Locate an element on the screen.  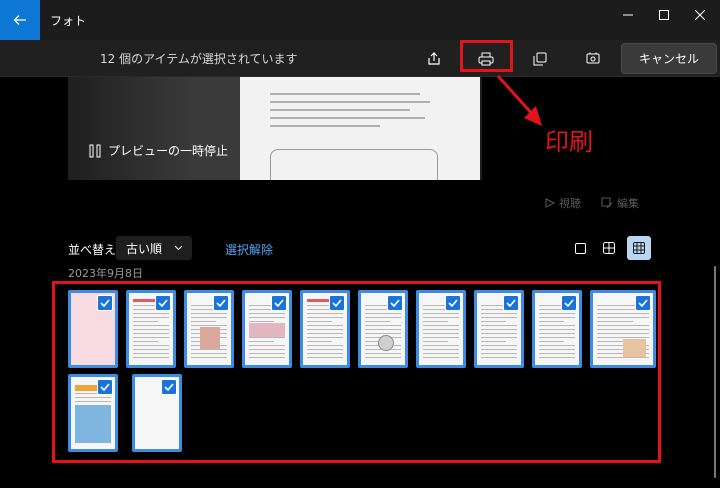
minimize-icon is located at coordinates (628, 15).